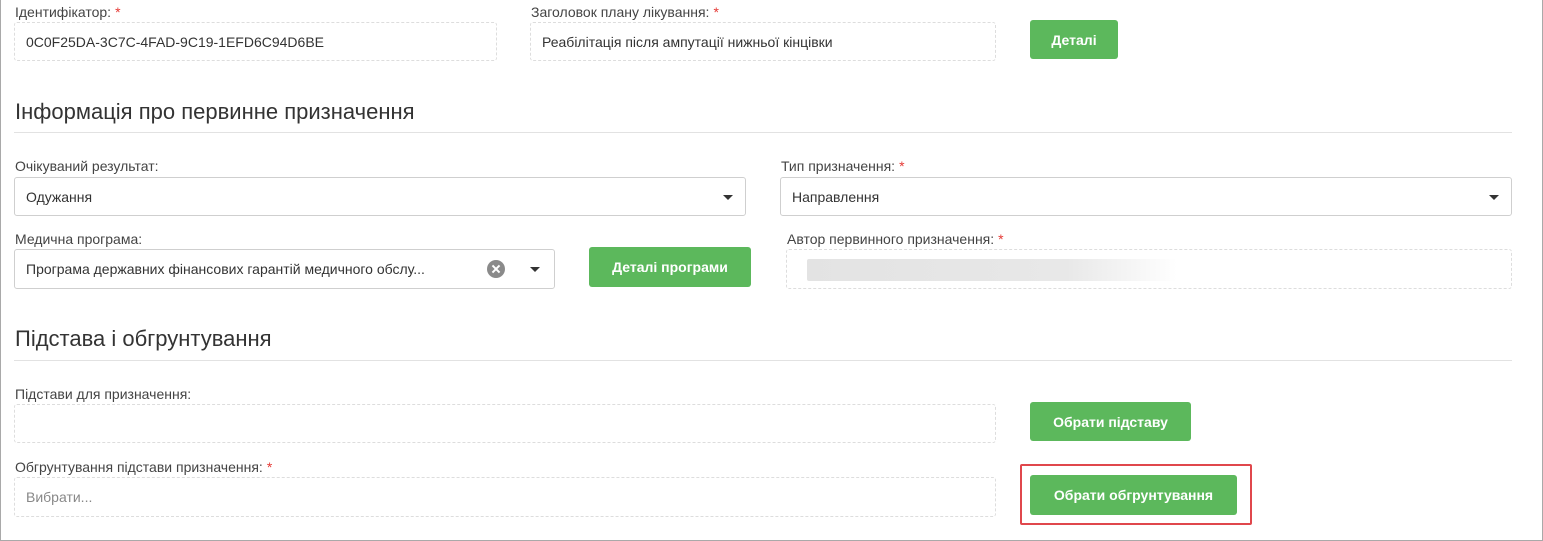 Image resolution: width=1543 pixels, height=541 pixels. I want to click on assignment-type-value: Направлення, so click(836, 196).